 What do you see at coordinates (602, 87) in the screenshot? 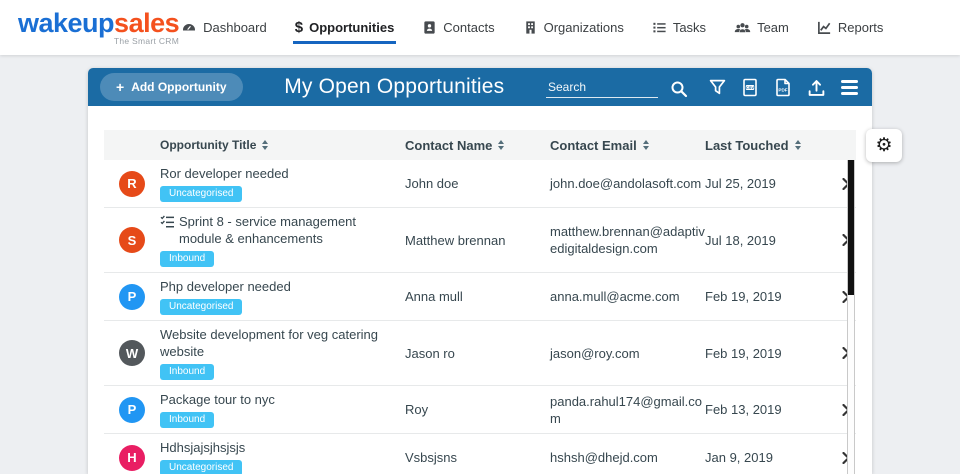
I see `search-input` at bounding box center [602, 87].